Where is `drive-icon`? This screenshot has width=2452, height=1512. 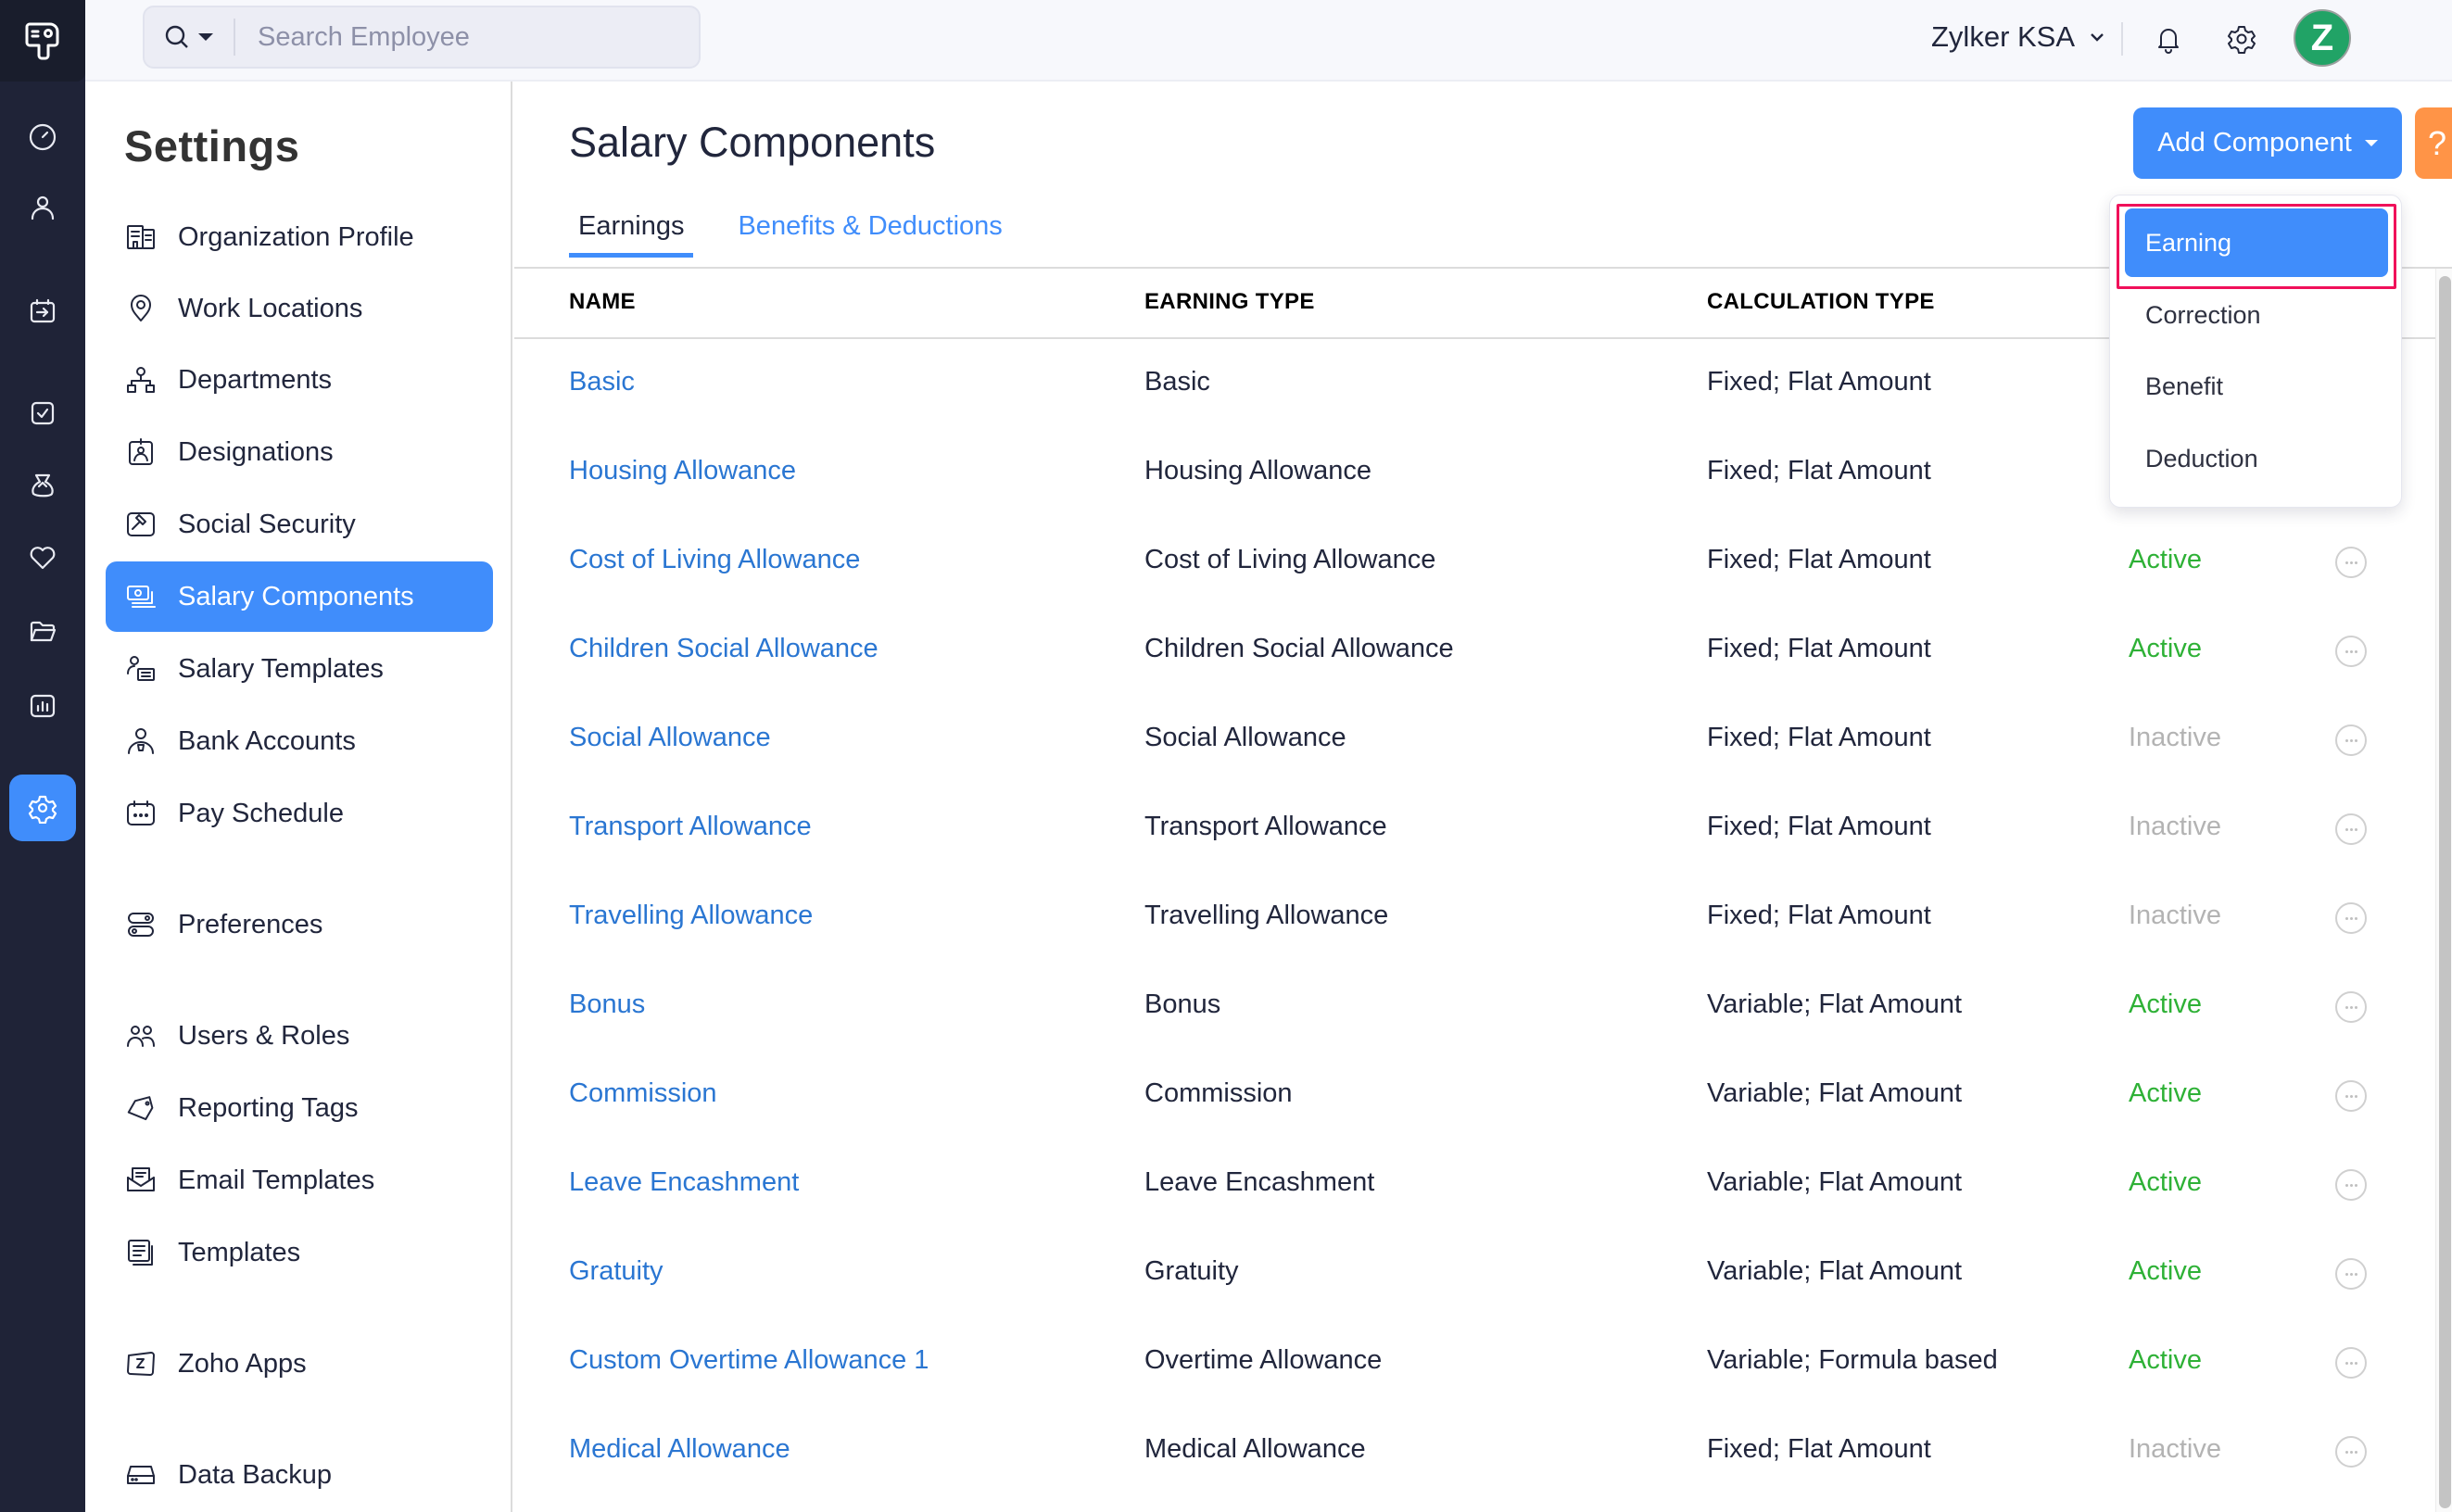 drive-icon is located at coordinates (141, 1475).